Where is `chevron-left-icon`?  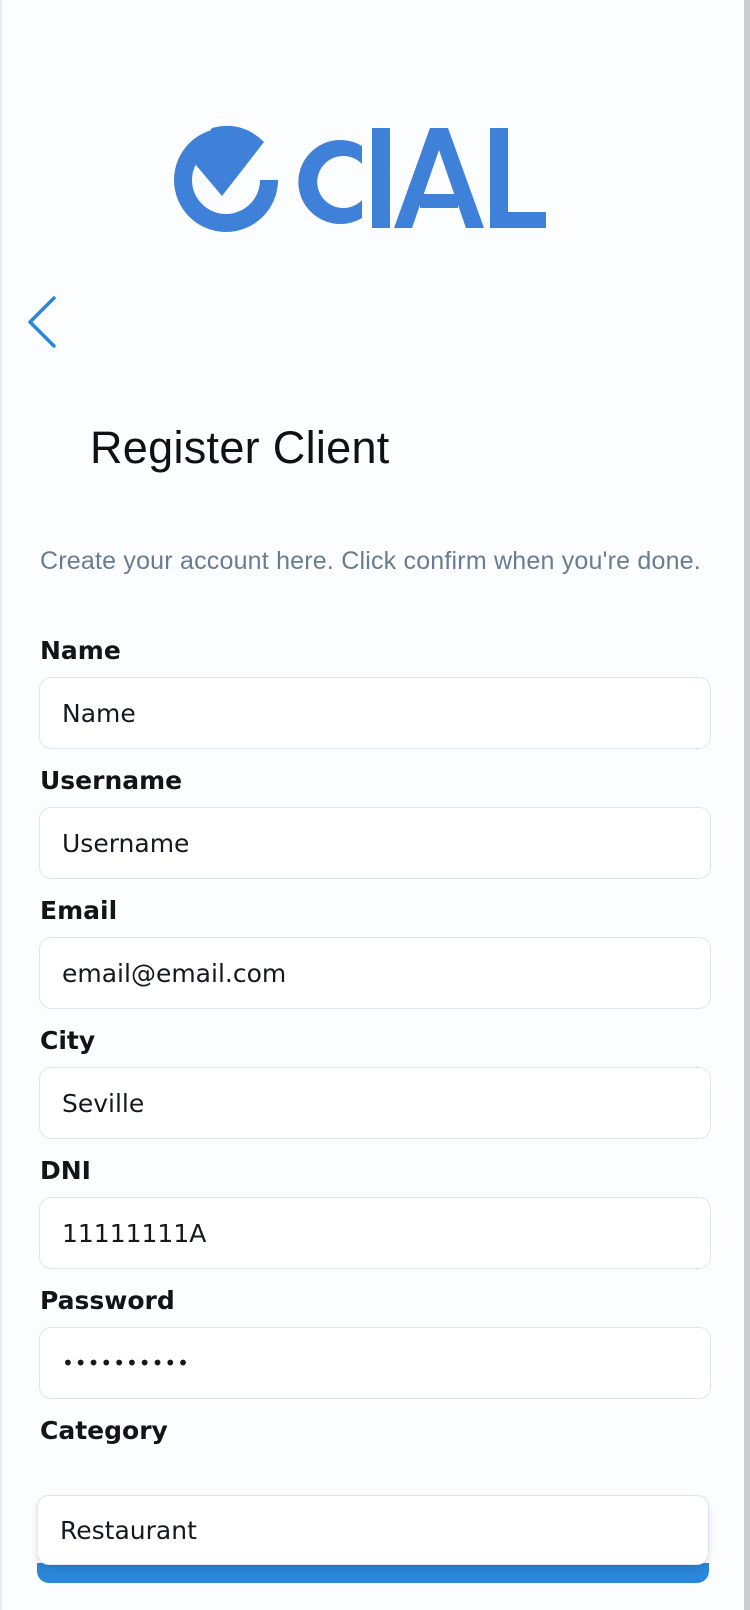 chevron-left-icon is located at coordinates (44, 322).